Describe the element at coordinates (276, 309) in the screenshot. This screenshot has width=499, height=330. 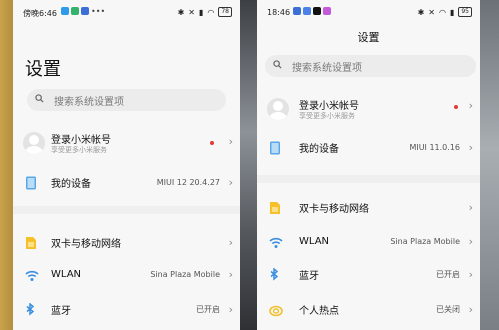
I see `hotspot-icon` at that location.